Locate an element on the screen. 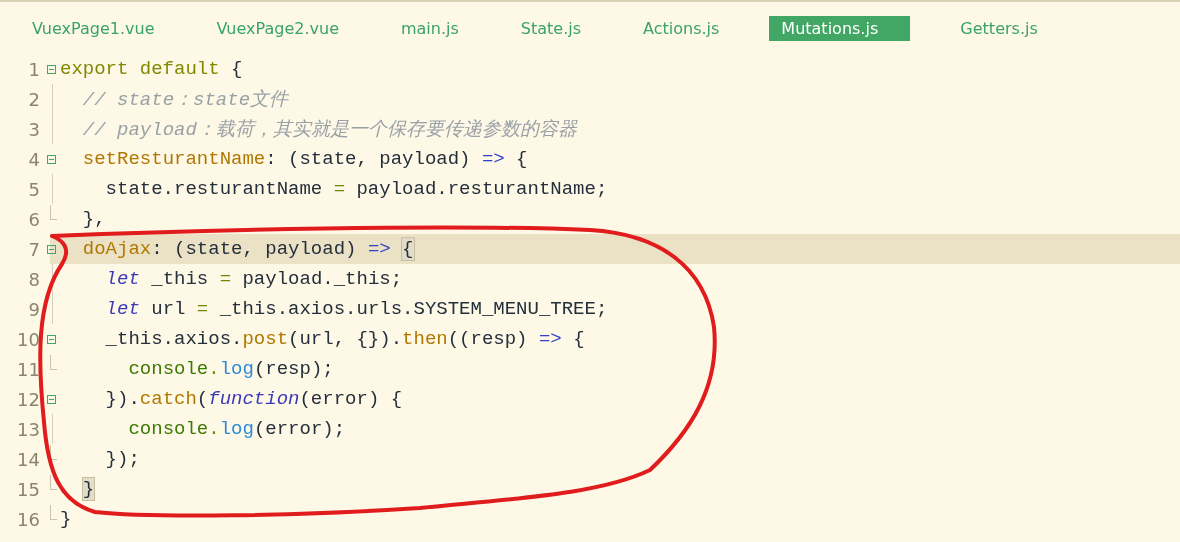 The width and height of the screenshot is (1180, 542). file-tab: main.js is located at coordinates (429, 28).